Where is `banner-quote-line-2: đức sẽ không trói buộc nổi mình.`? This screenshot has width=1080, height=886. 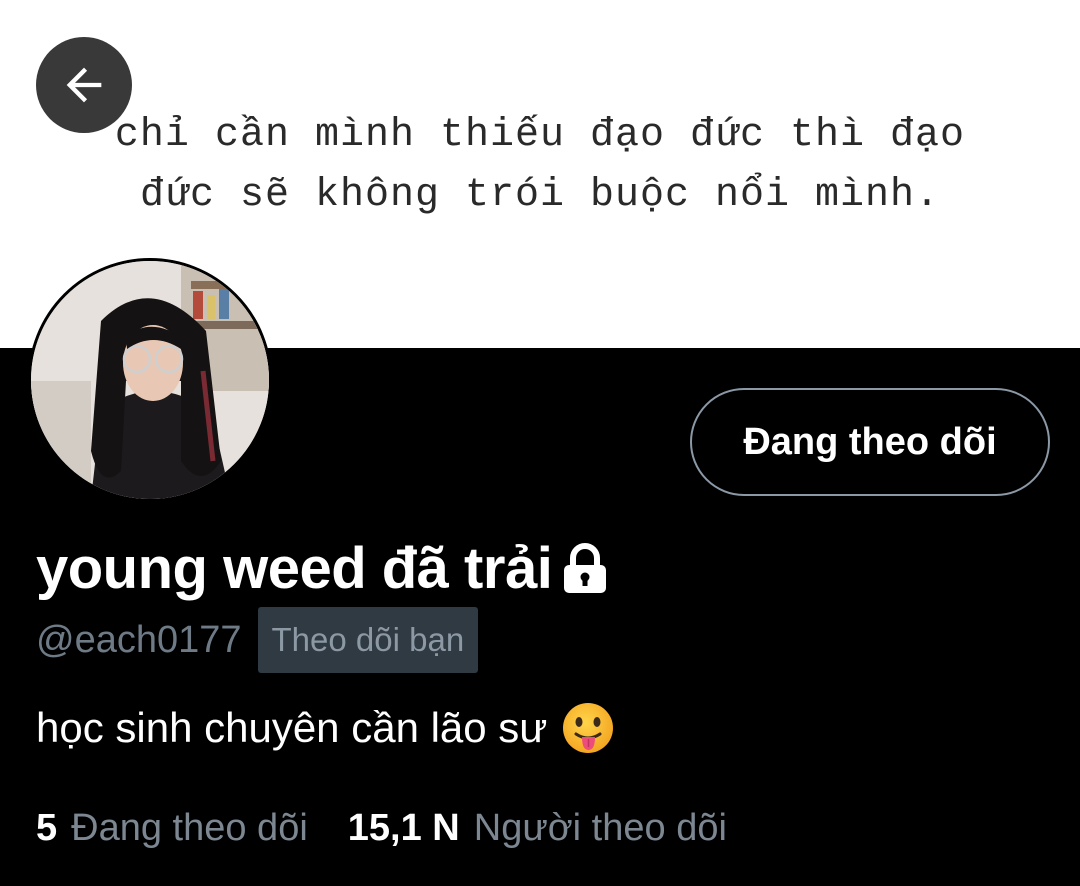
banner-quote-line-2: đức sẽ không trói buộc nổi mình. is located at coordinates (540, 195).